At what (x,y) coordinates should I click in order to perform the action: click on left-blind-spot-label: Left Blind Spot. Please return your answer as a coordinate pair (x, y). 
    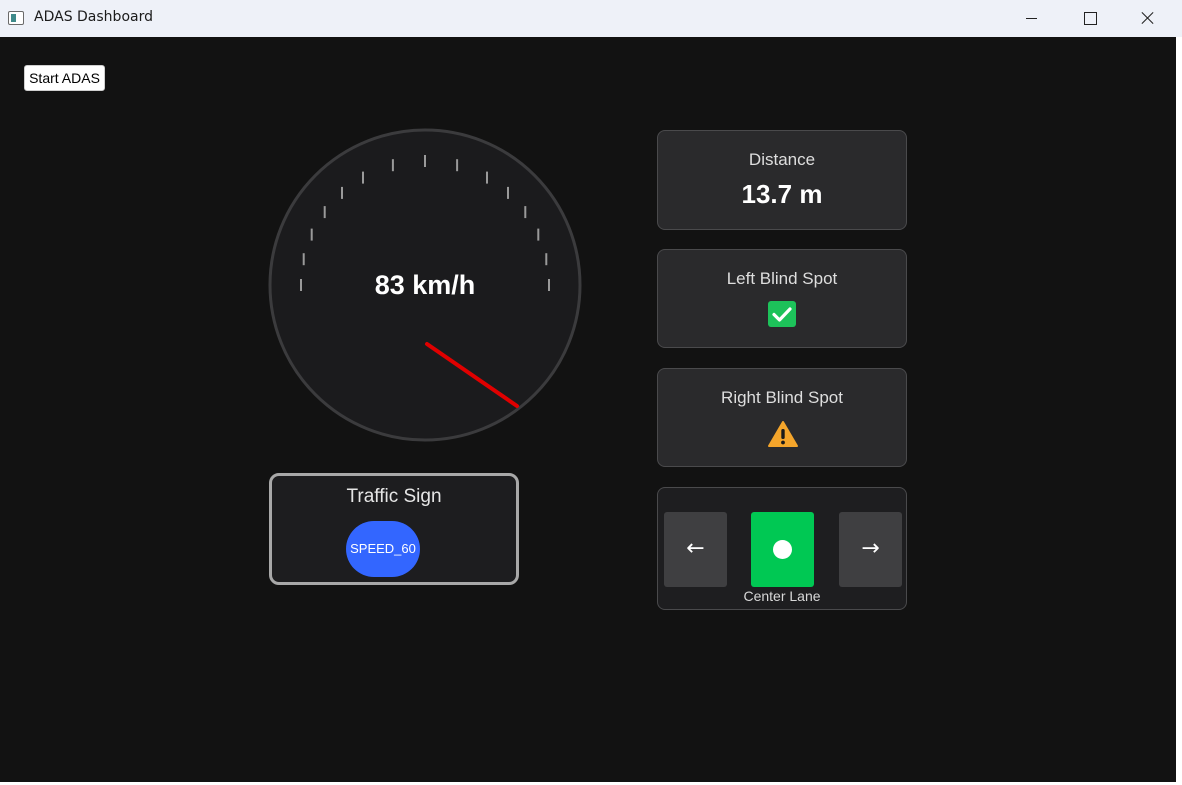
    Looking at the image, I should click on (782, 278).